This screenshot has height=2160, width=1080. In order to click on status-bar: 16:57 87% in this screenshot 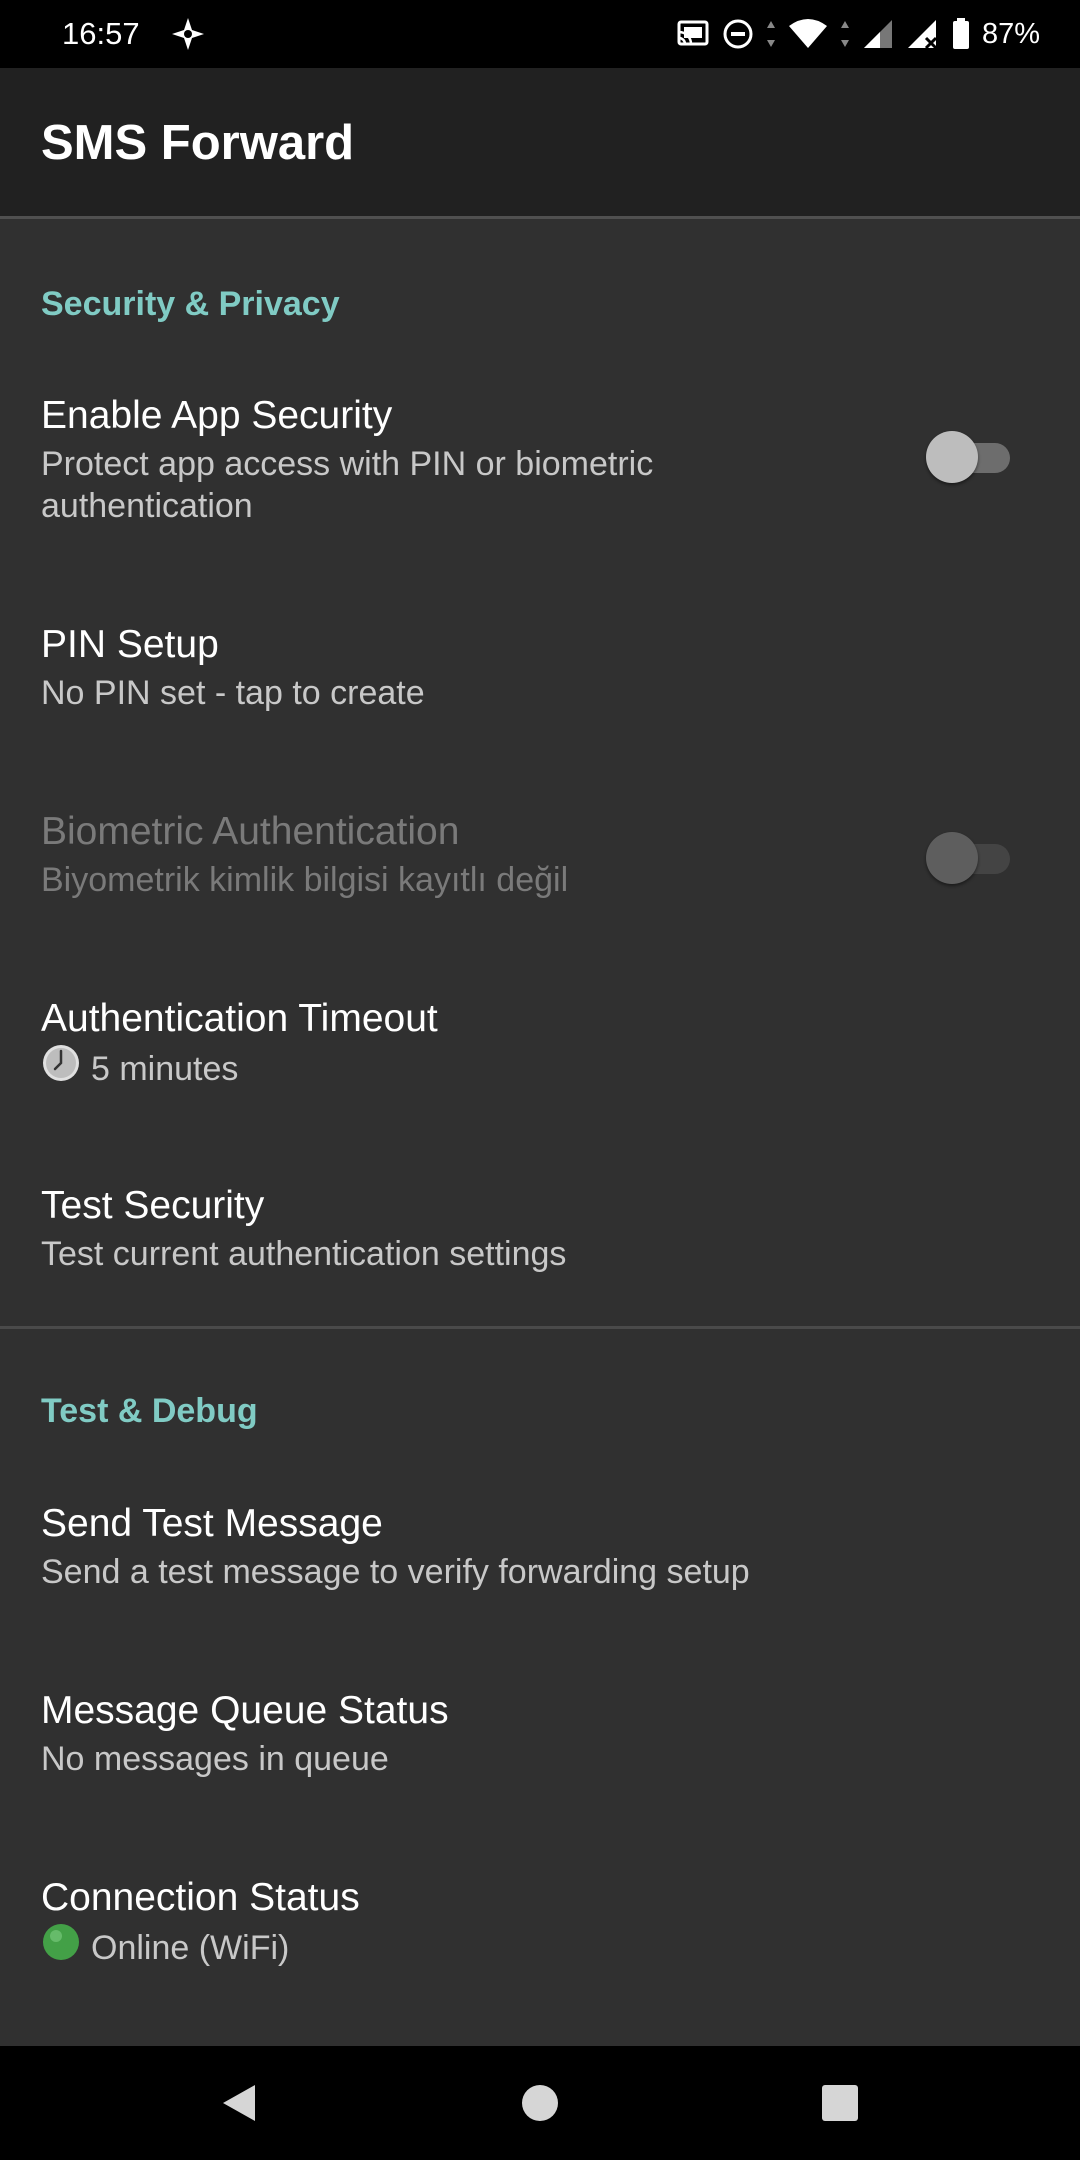, I will do `click(540, 34)`.